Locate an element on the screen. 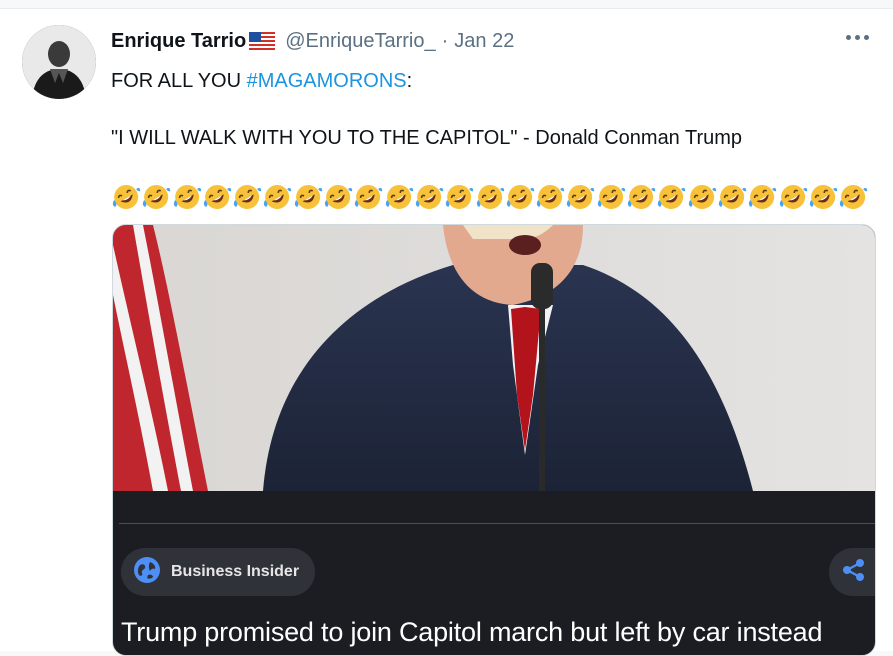 This screenshot has height=656, width=893. share-icon is located at coordinates (854, 572).